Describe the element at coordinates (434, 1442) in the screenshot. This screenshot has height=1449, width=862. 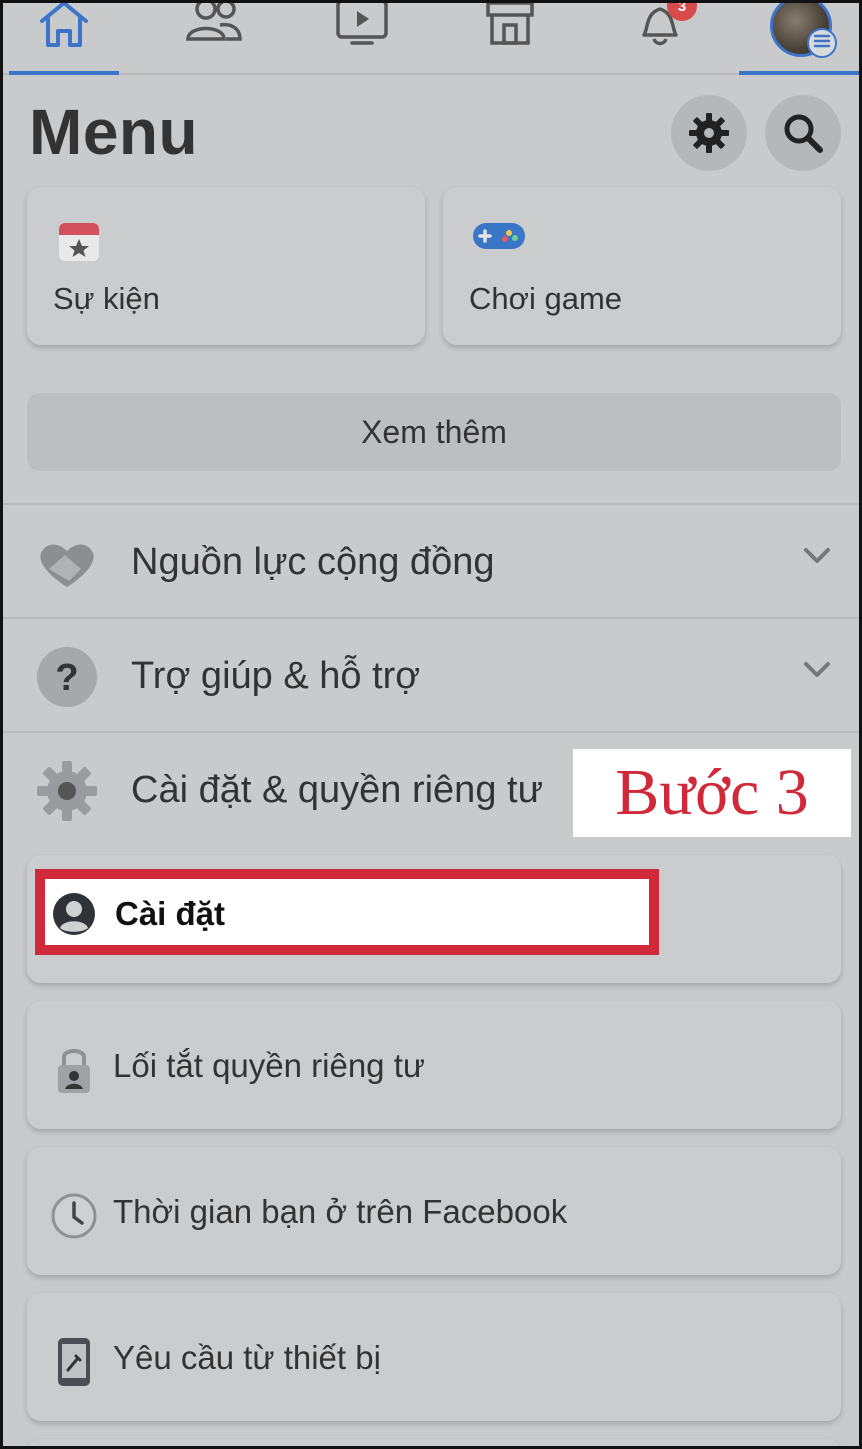
I see `settings-item-partial` at that location.